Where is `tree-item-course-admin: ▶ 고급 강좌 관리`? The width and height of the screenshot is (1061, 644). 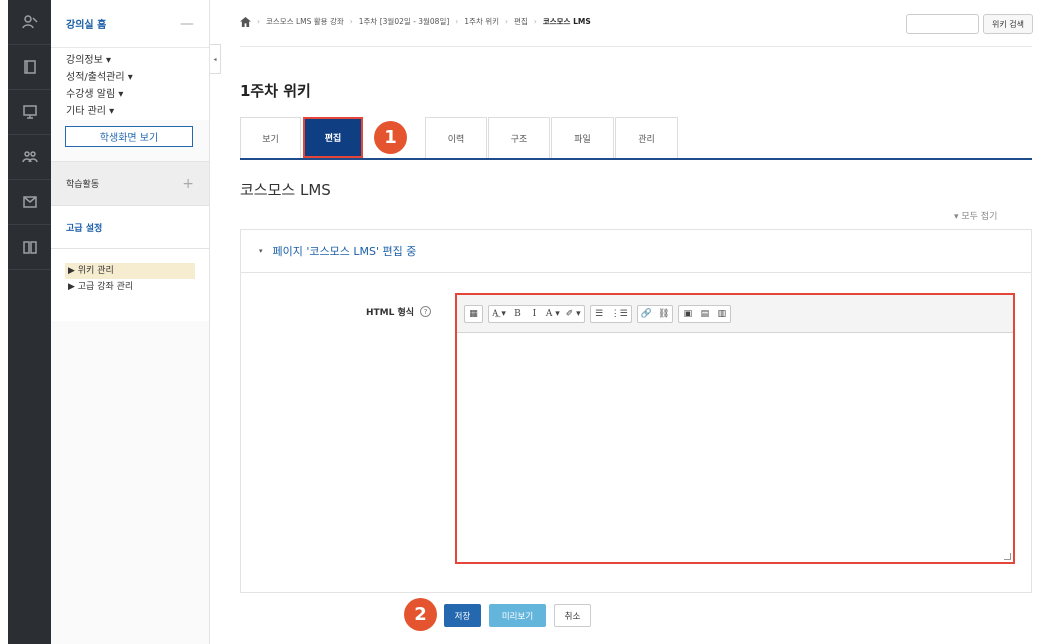 tree-item-course-admin: ▶ 고급 강좌 관리 is located at coordinates (130, 287).